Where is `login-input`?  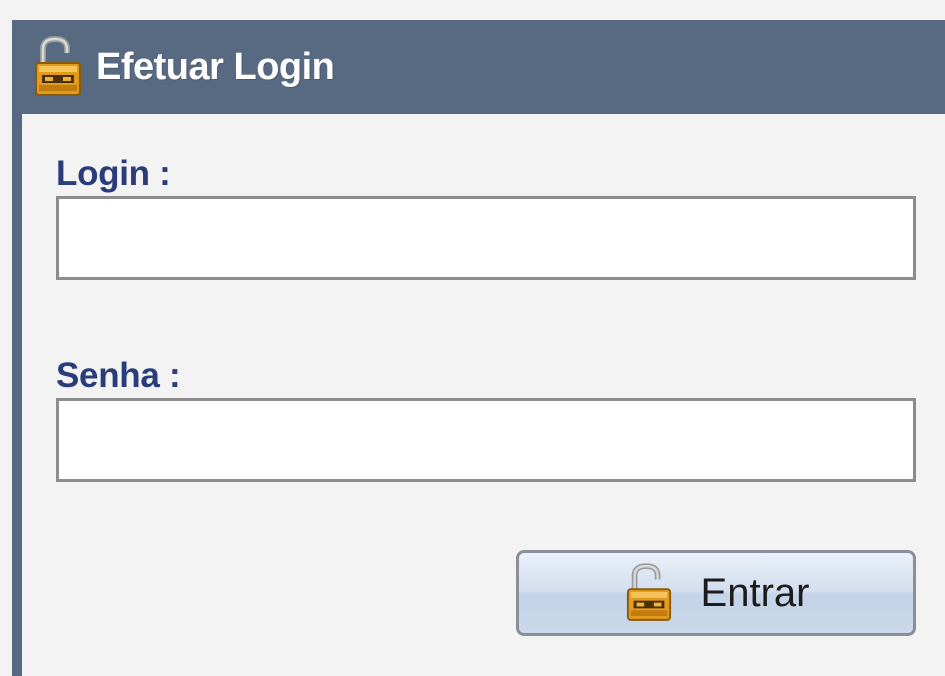
login-input is located at coordinates (486, 238).